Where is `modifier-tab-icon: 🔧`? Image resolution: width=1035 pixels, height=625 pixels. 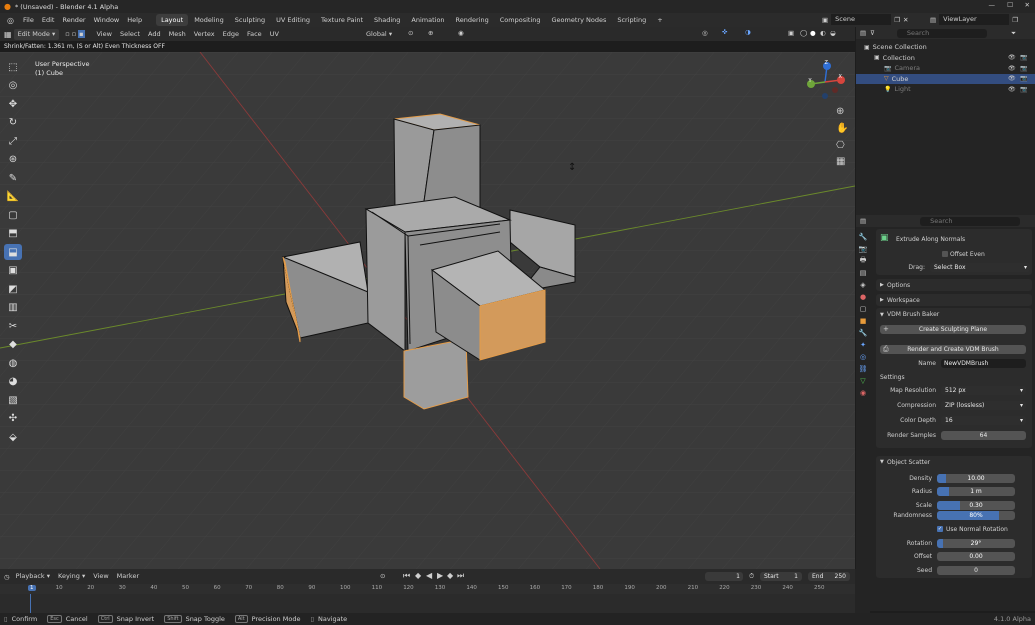
modifier-tab-icon: 🔧 is located at coordinates (863, 333).